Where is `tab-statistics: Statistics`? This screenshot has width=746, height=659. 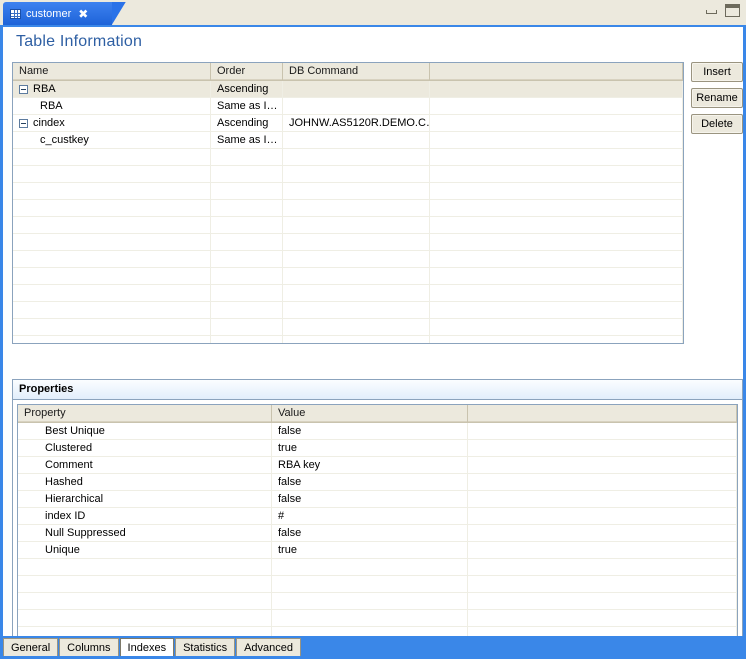 tab-statistics: Statistics is located at coordinates (205, 647).